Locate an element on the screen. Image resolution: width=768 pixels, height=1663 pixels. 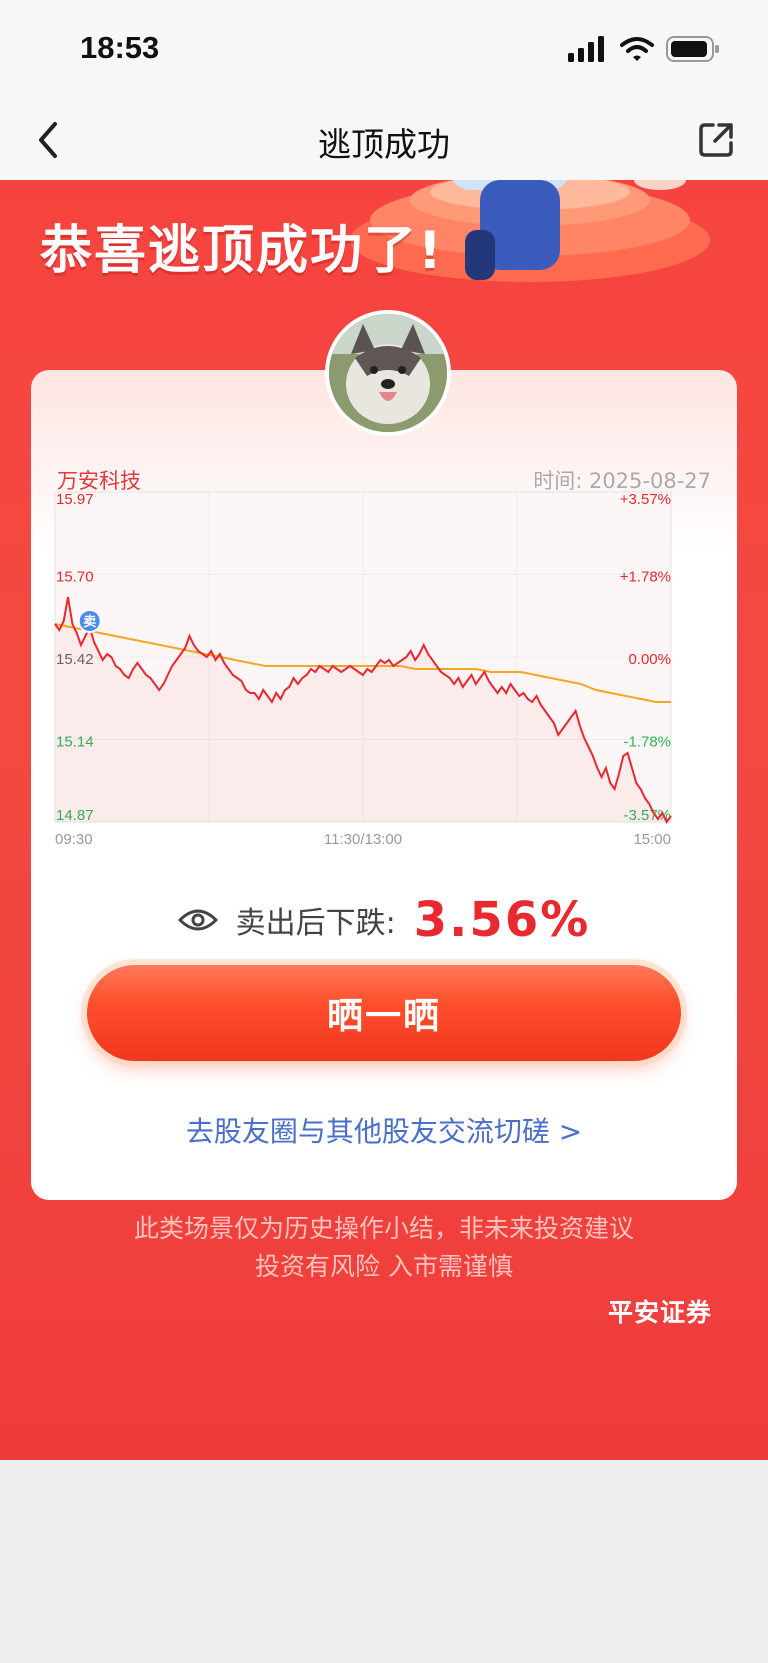
user-avatar is located at coordinates (388, 373).